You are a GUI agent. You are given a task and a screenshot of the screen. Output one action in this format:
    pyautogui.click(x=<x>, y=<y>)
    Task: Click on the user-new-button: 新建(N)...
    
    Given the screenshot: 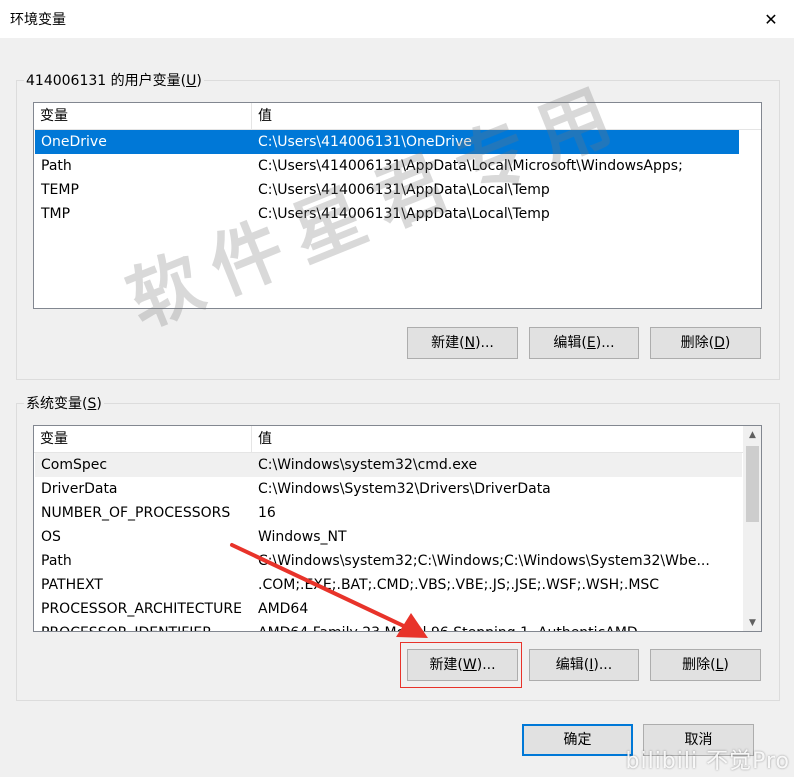 What is the action you would take?
    pyautogui.click(x=462, y=343)
    